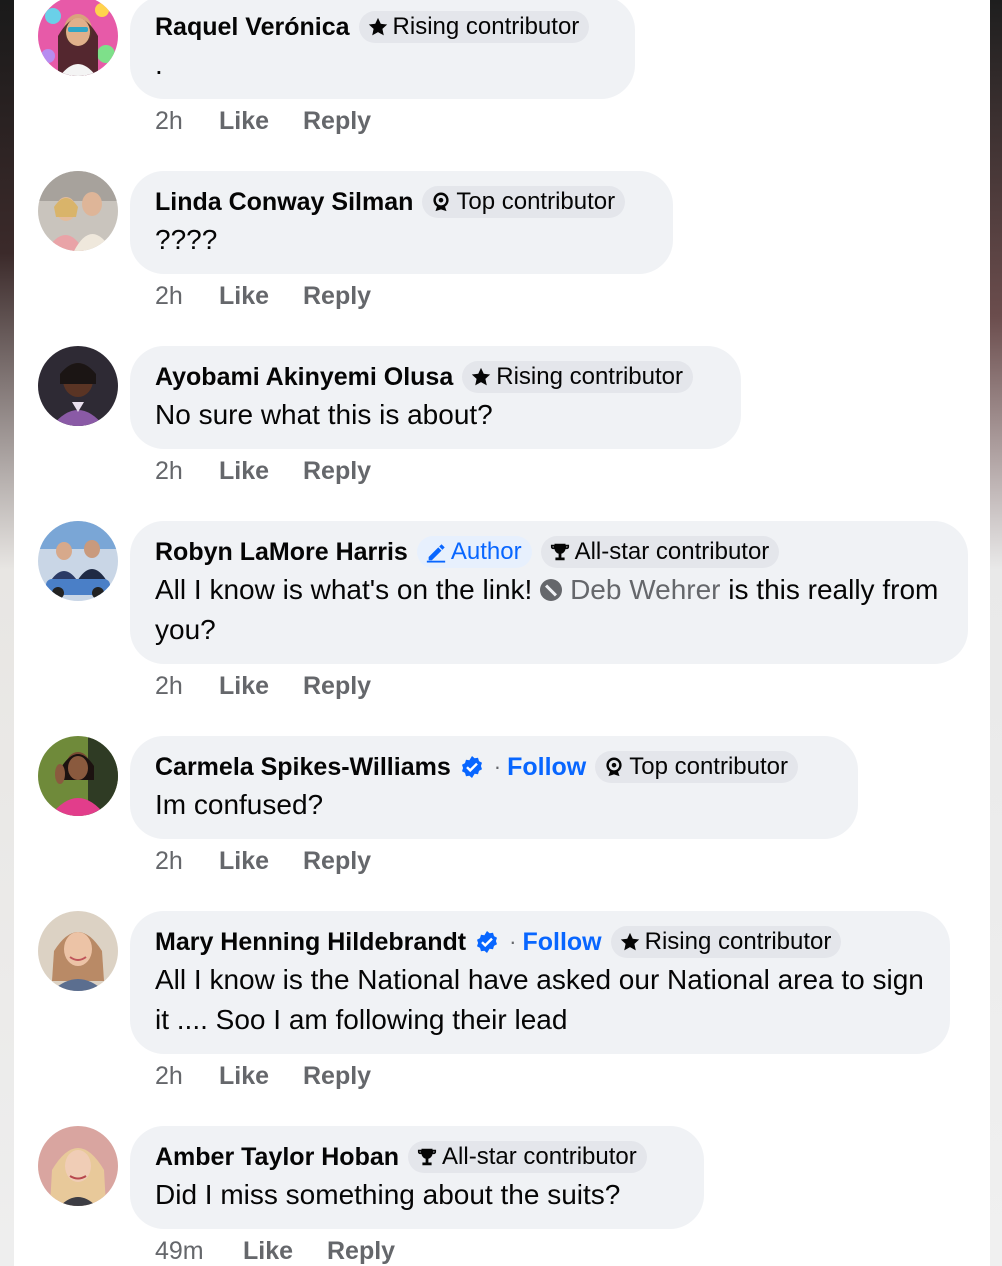 This screenshot has width=1002, height=1266. What do you see at coordinates (284, 202) in the screenshot?
I see `comment-author-name: Linda Conway Silman` at bounding box center [284, 202].